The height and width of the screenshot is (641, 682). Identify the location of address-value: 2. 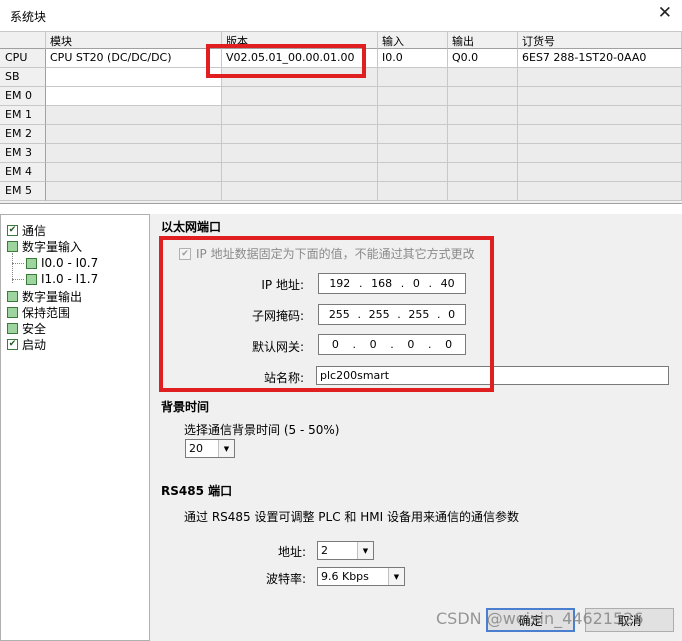
(324, 550).